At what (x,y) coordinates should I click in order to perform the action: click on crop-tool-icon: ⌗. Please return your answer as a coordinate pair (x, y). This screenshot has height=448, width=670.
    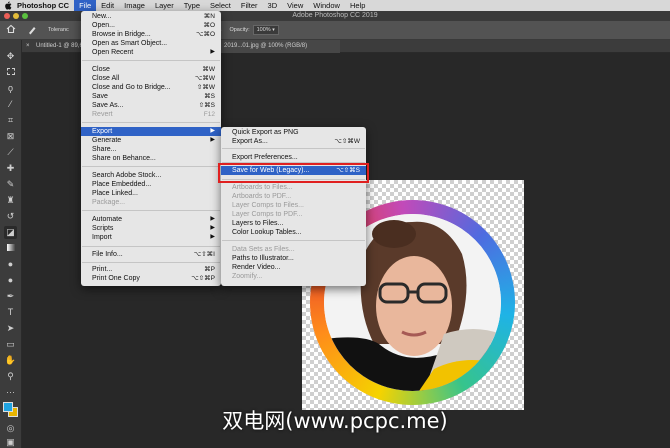
    Looking at the image, I should click on (10, 120).